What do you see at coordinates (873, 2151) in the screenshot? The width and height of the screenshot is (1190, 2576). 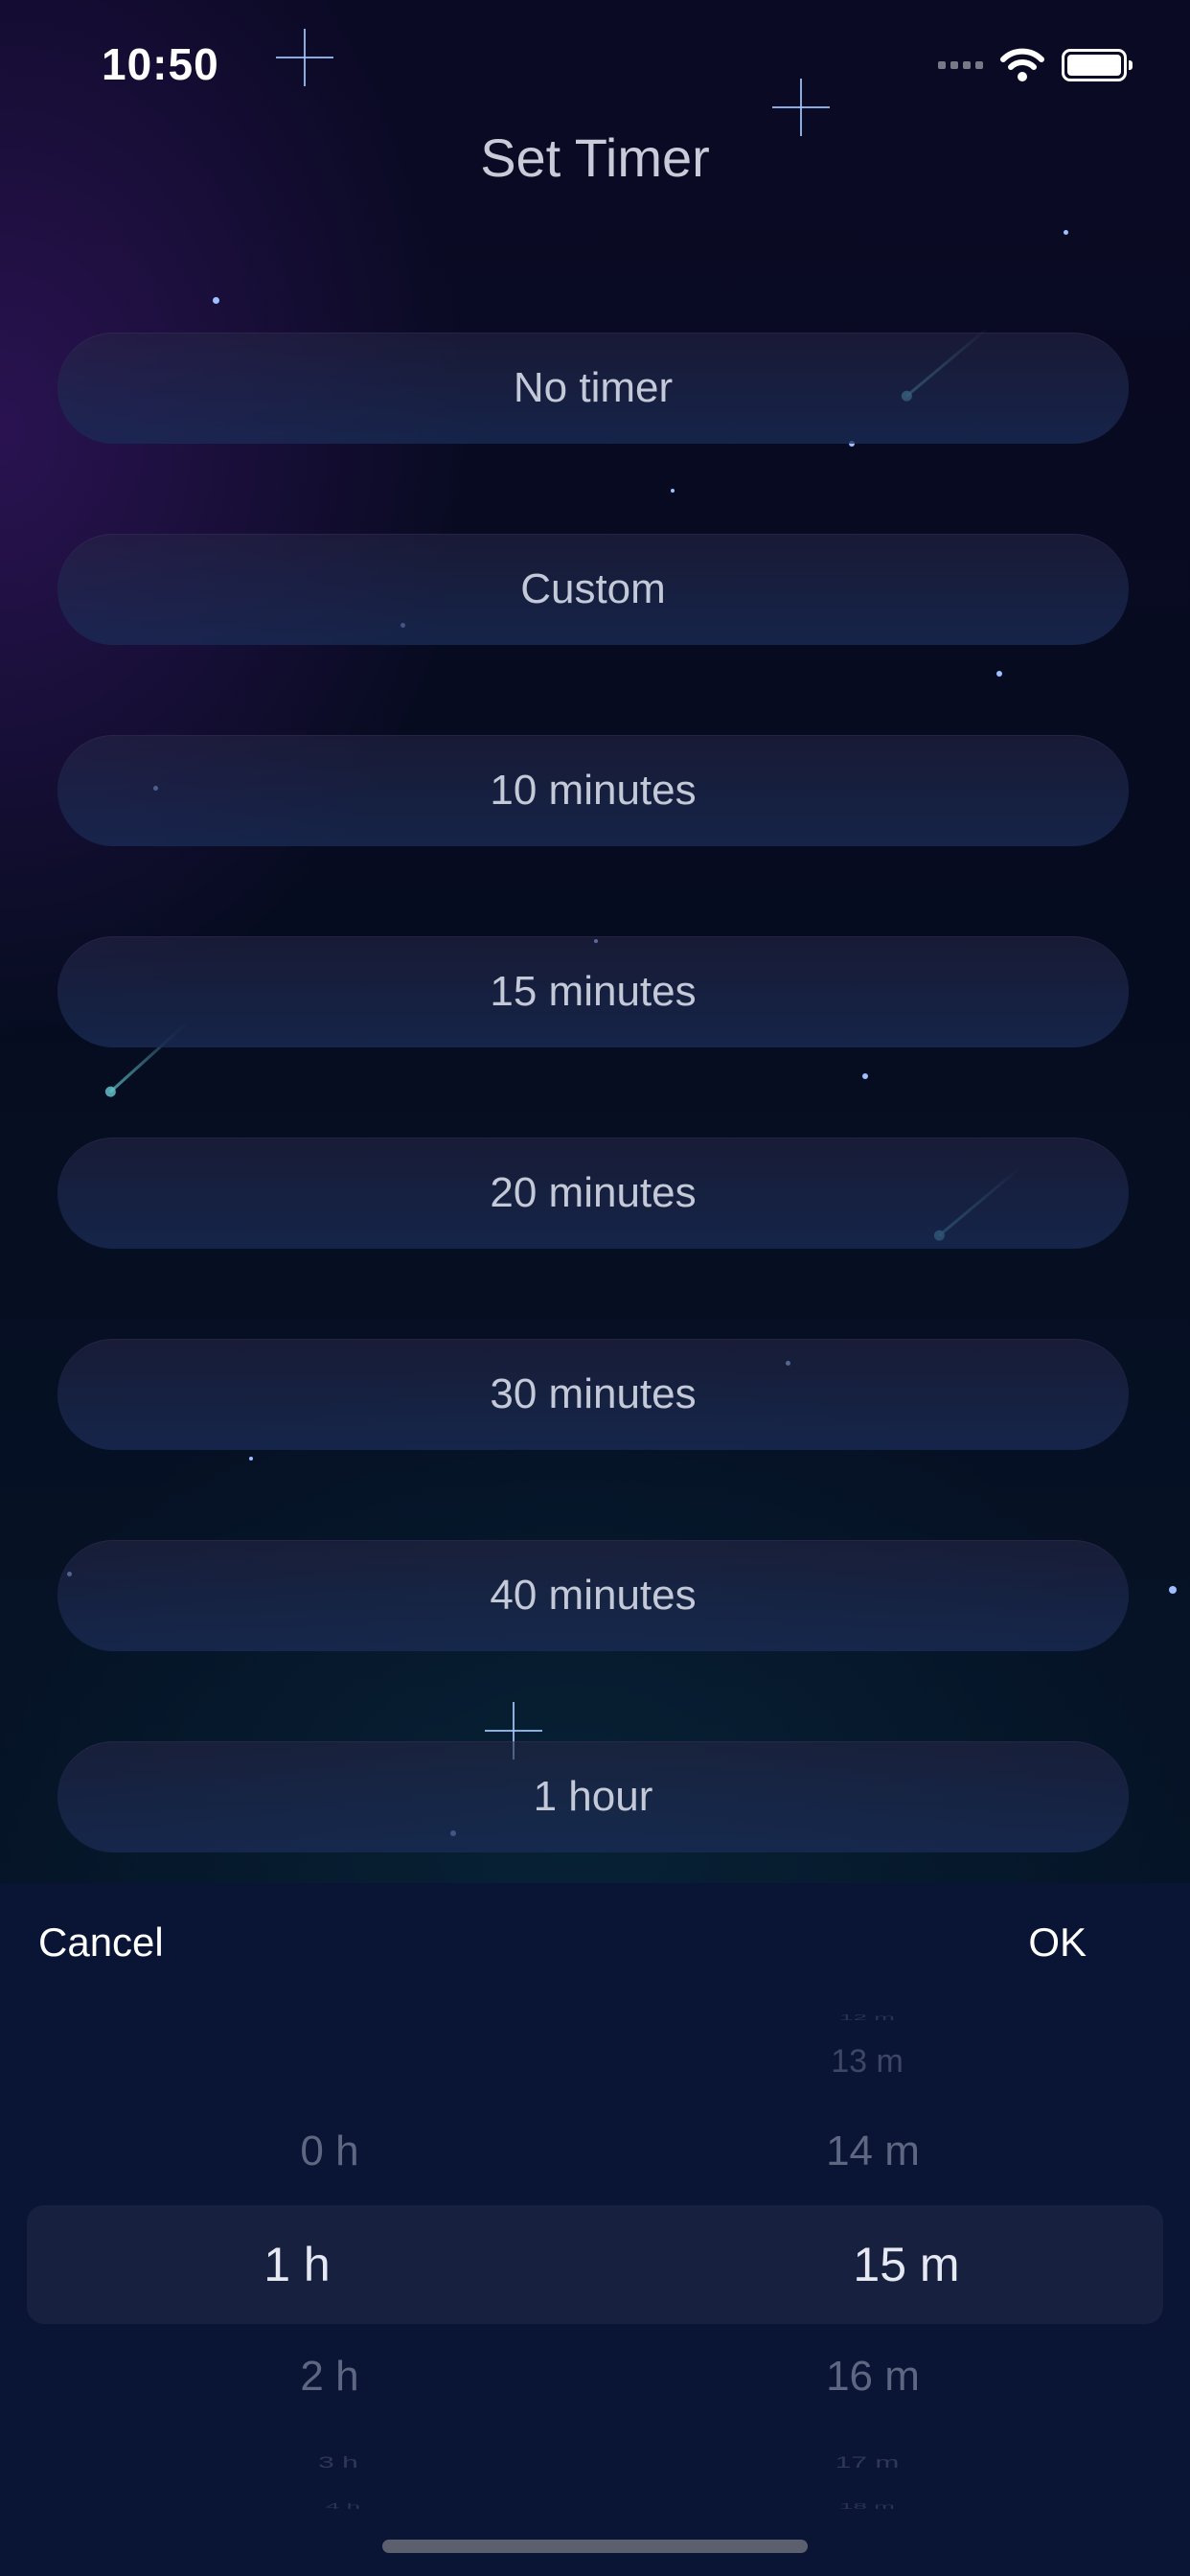 I see `minutes-option: 14 m` at bounding box center [873, 2151].